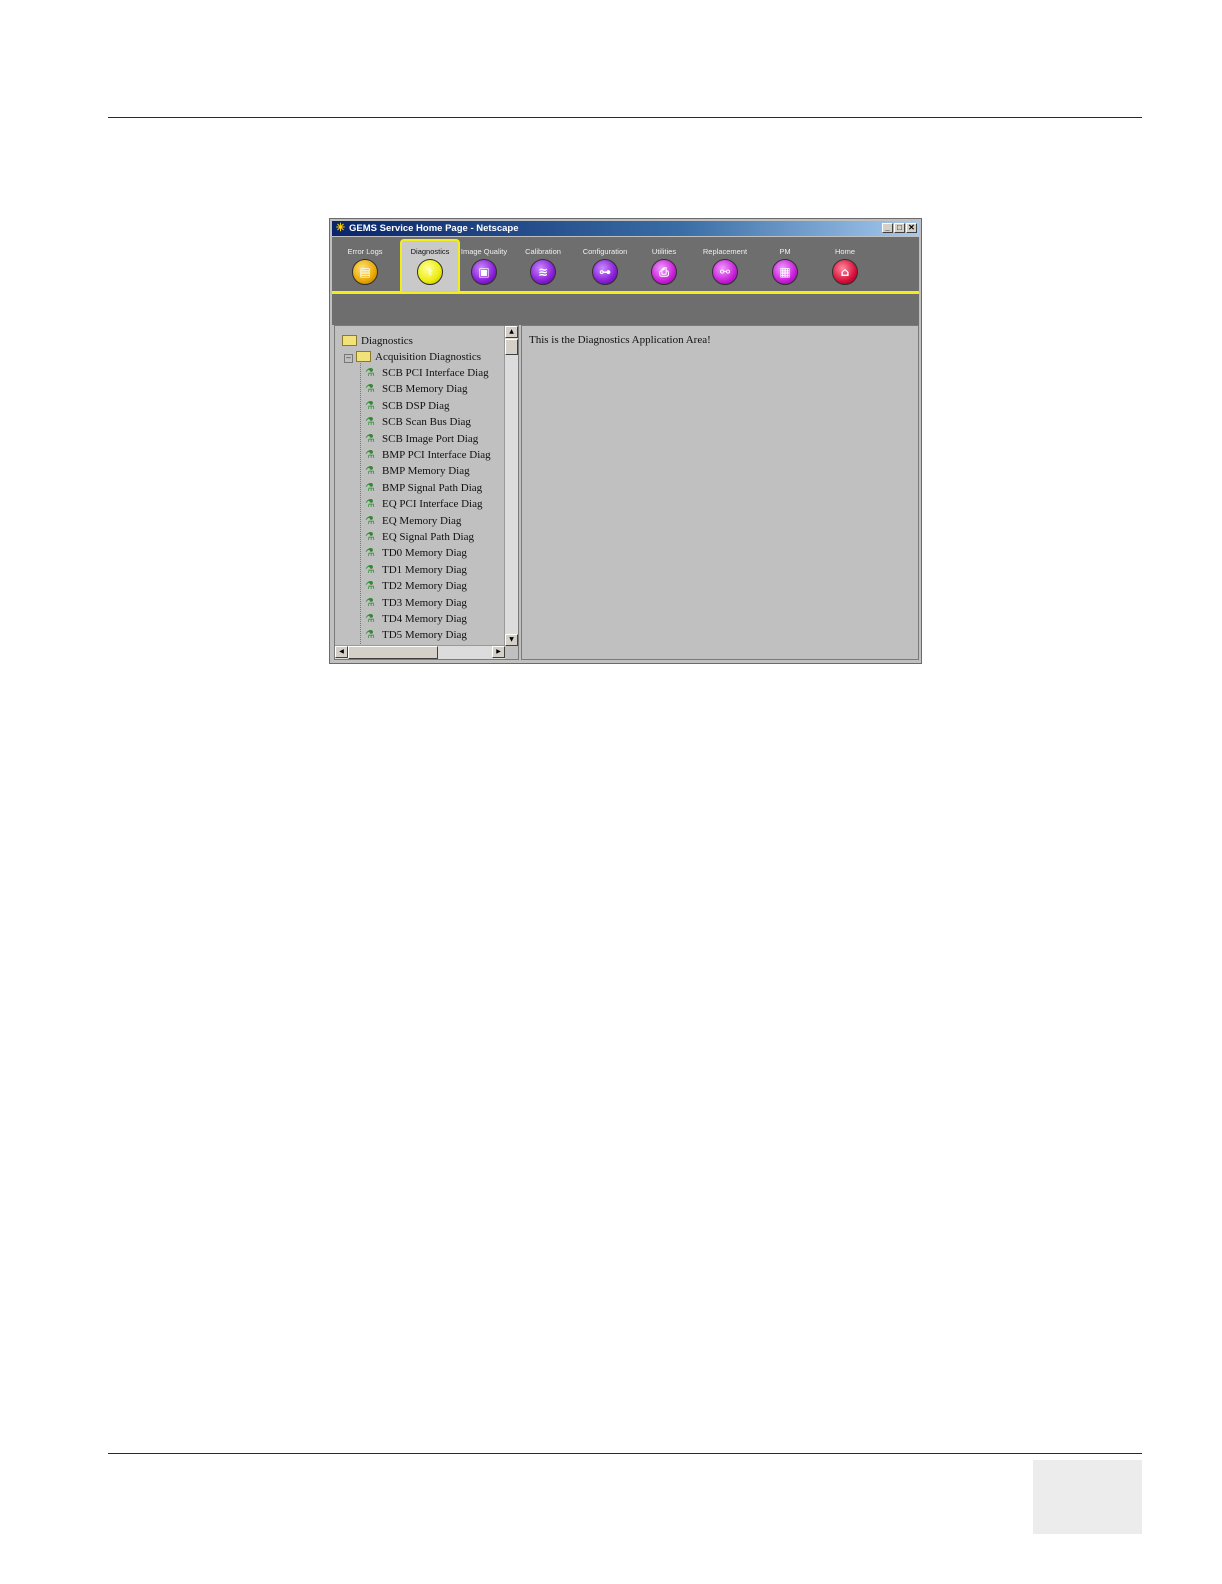  What do you see at coordinates (785, 272) in the screenshot?
I see `pm-icon: ▦` at bounding box center [785, 272].